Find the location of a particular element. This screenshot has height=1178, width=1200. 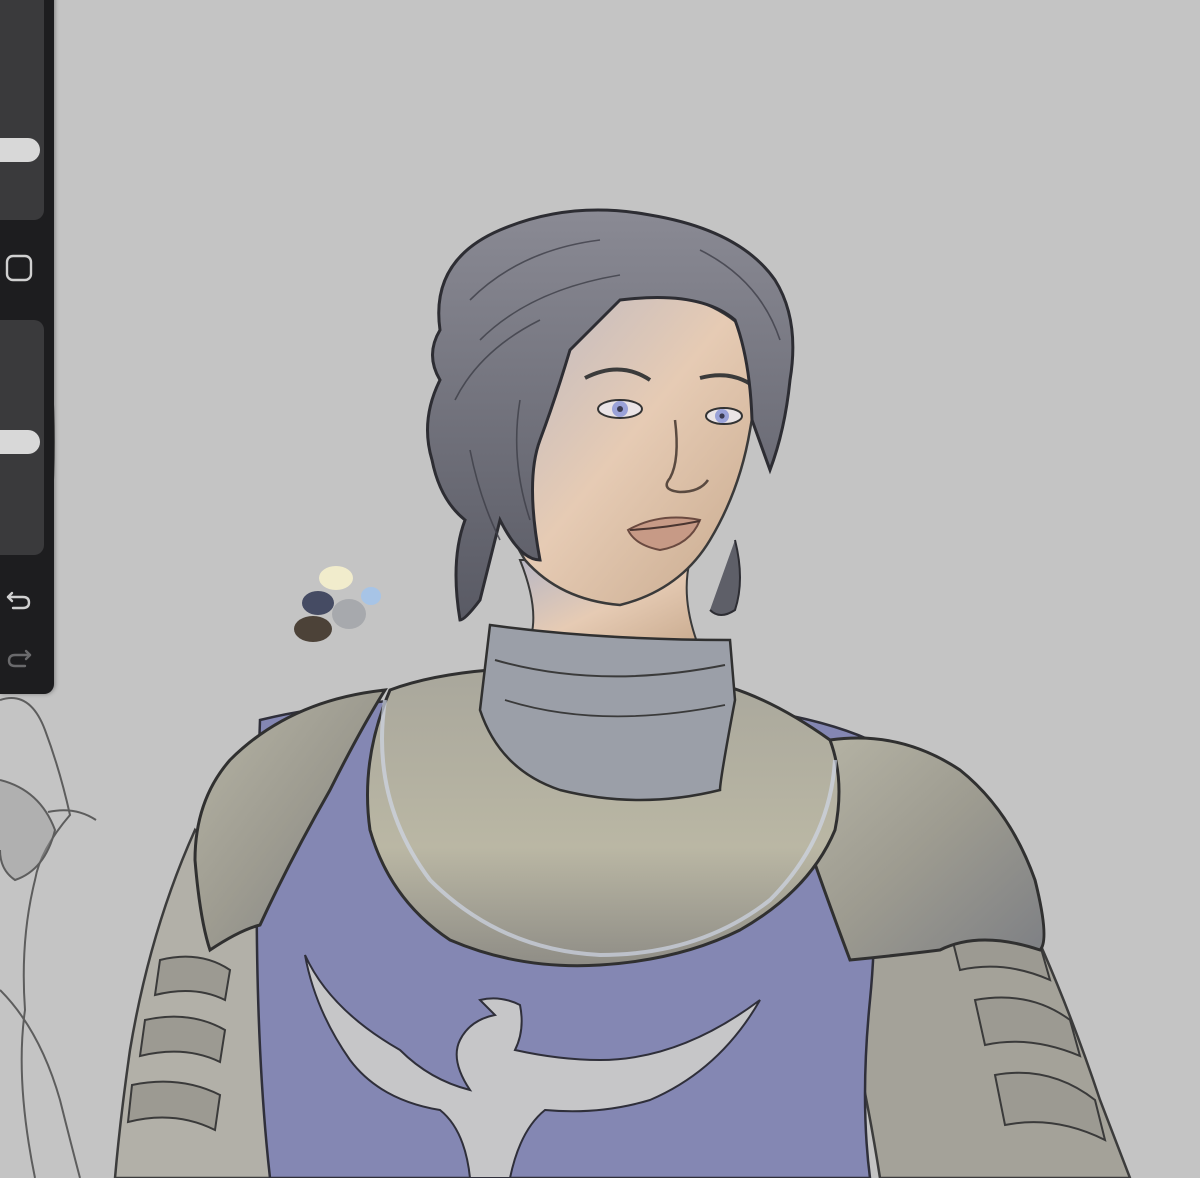

redo-icon is located at coordinates (19, 658).